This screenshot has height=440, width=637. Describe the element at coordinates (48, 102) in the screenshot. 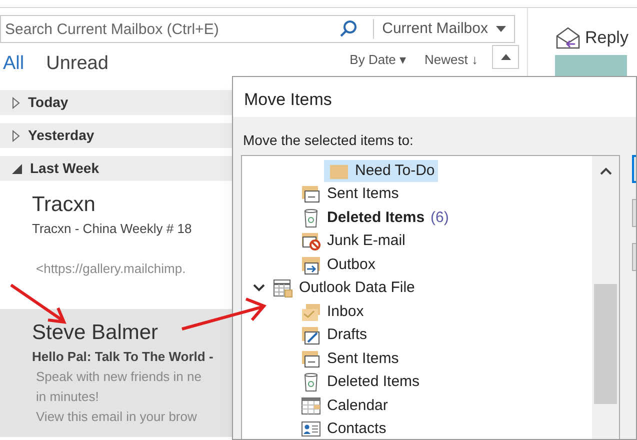

I see `group-label: Today` at that location.